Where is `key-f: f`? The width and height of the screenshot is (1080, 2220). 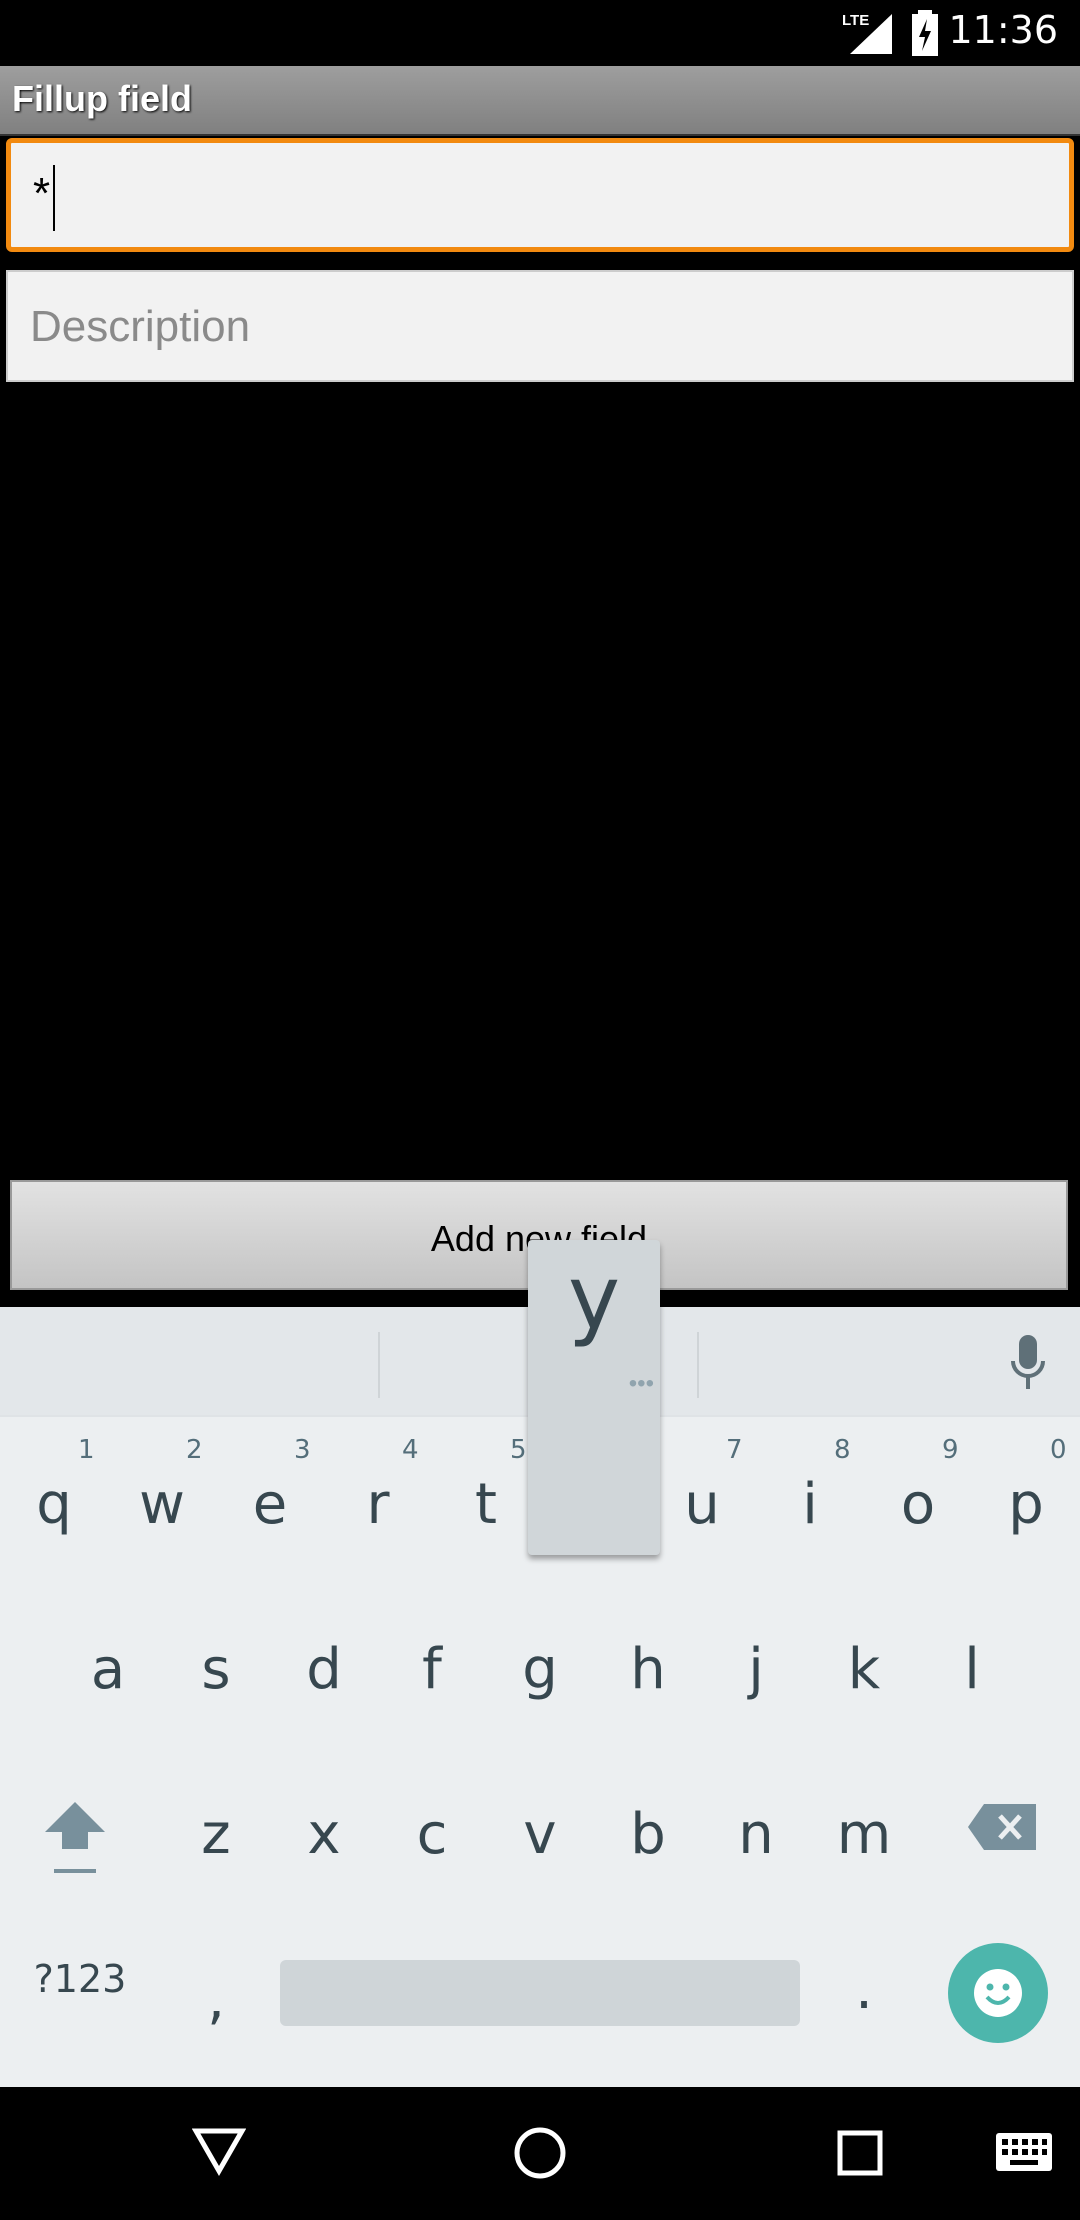
key-f: f is located at coordinates (432, 1669).